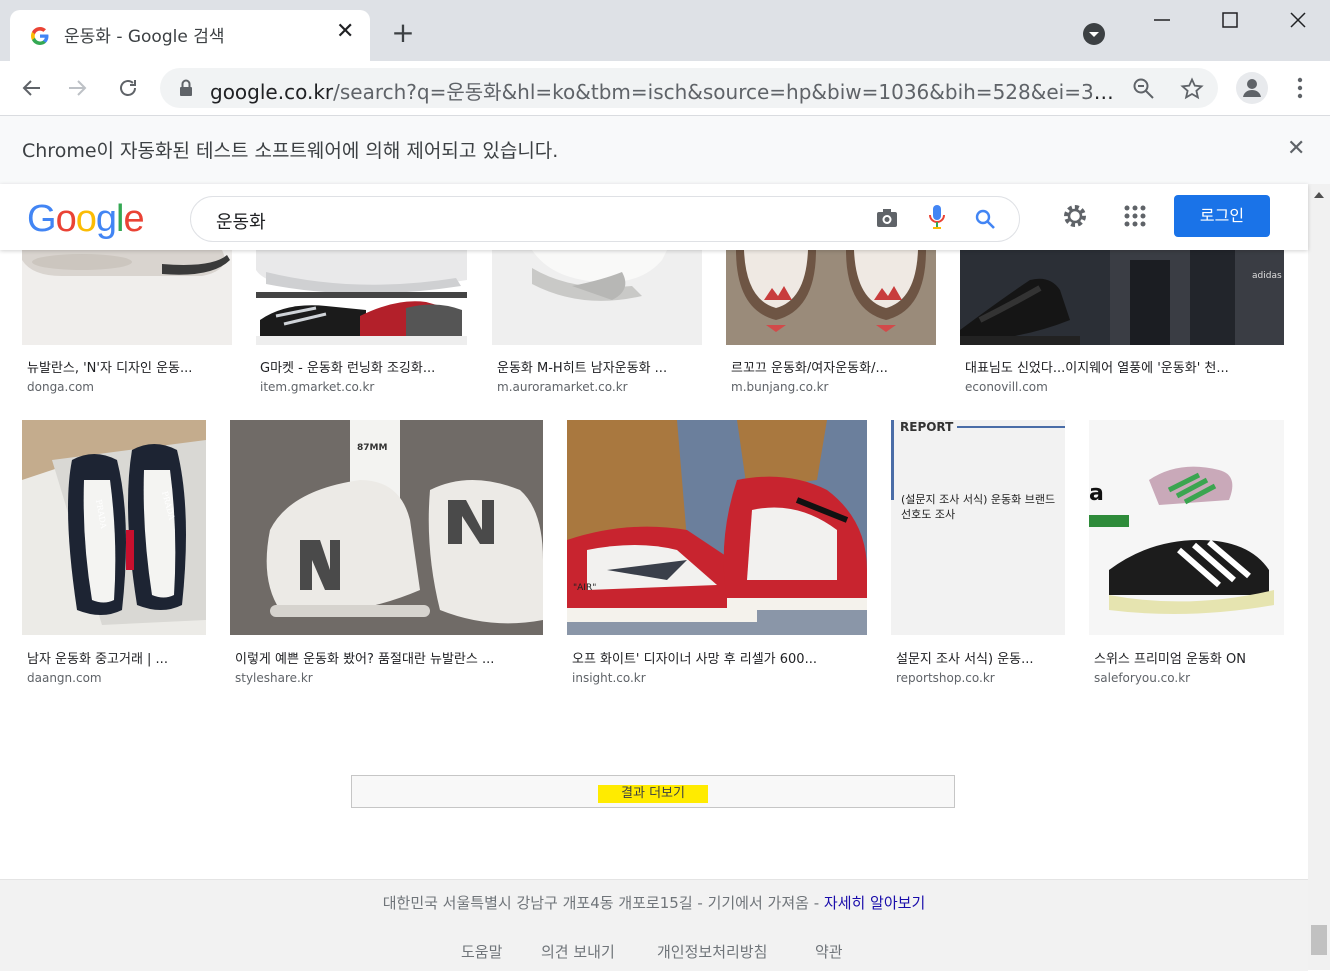  I want to click on sneaker-image: PRADA PRADA, so click(114, 527).